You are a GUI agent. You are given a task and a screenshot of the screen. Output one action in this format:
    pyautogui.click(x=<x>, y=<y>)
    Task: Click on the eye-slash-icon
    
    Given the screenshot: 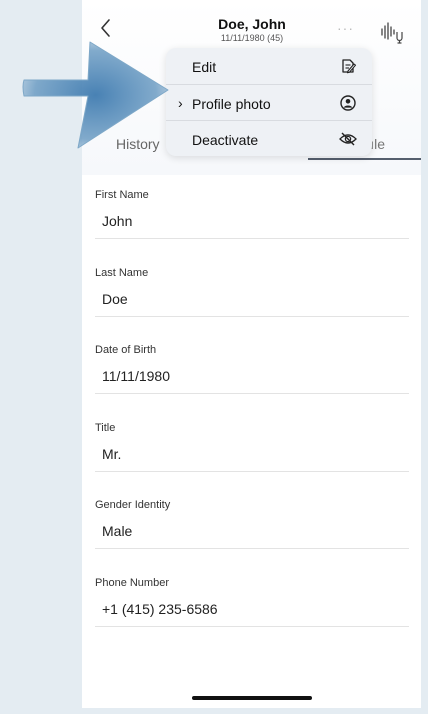 What is the action you would take?
    pyautogui.click(x=348, y=139)
    